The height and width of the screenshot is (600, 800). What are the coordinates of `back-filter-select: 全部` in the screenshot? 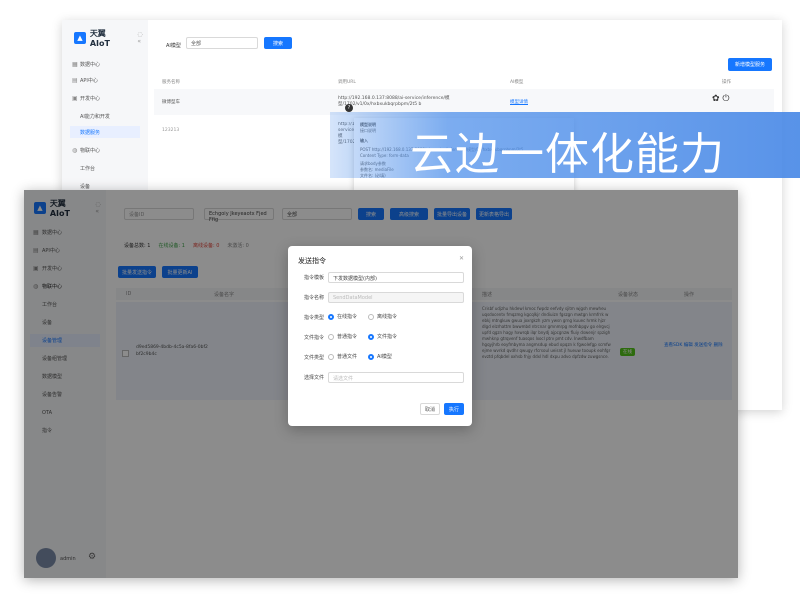 It's located at (222, 43).